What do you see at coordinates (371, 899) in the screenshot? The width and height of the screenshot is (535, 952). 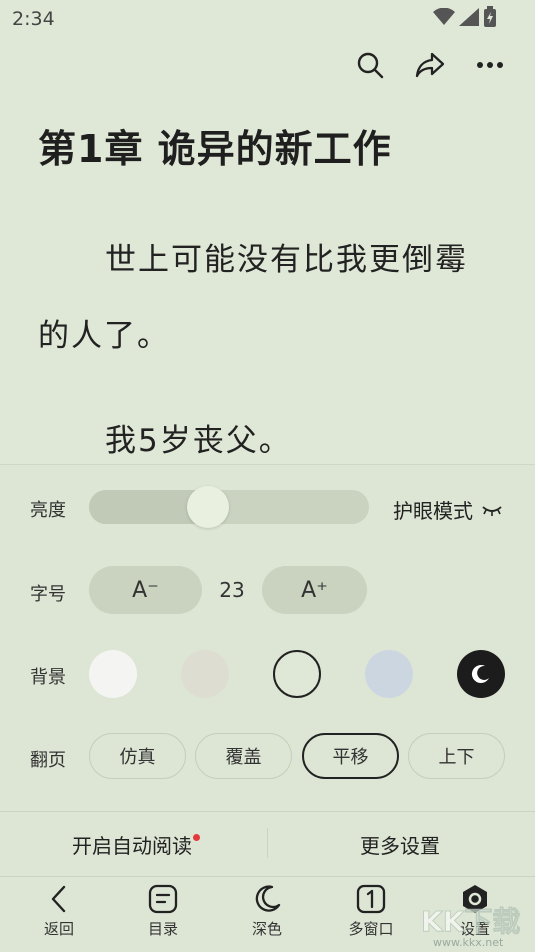 I see `multi-window-icon` at bounding box center [371, 899].